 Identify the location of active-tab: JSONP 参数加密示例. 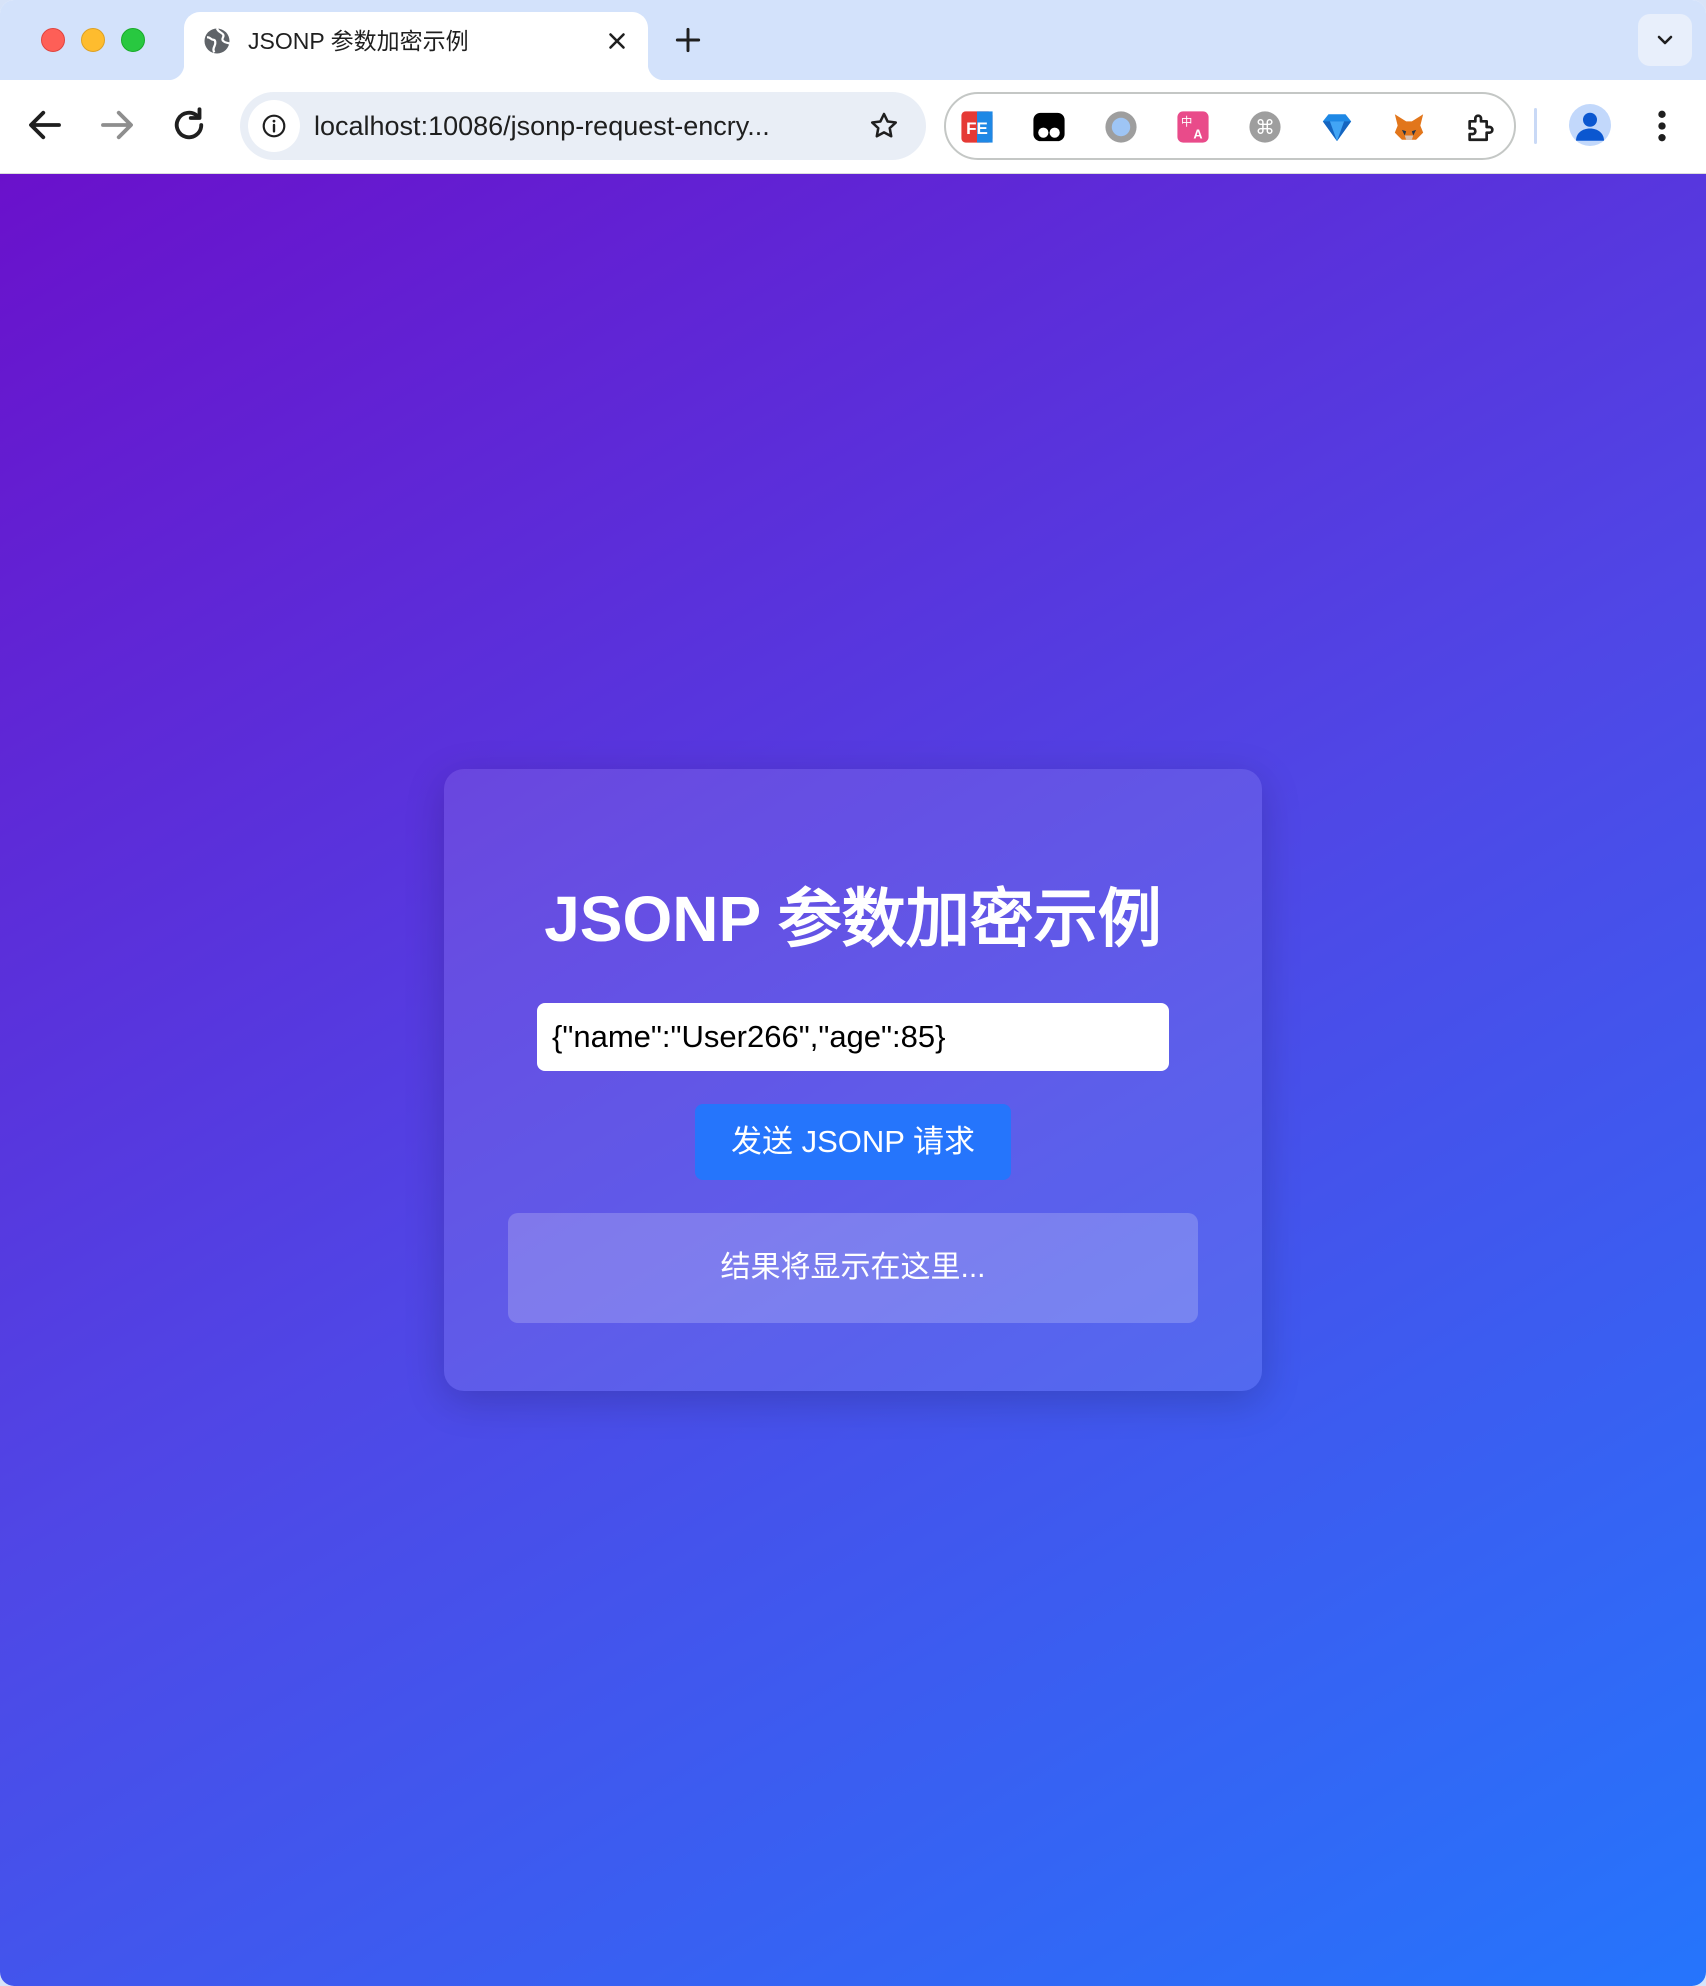
(416, 46).